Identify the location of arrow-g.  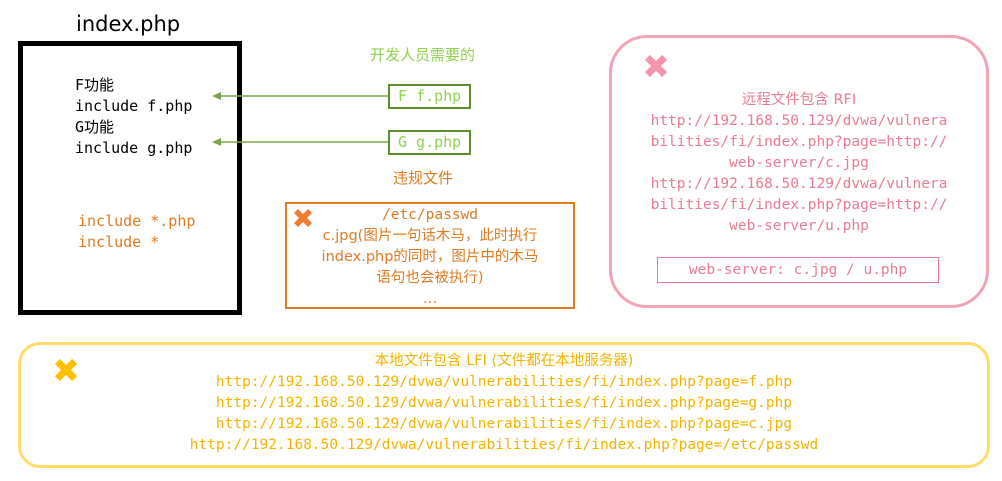
(300, 142).